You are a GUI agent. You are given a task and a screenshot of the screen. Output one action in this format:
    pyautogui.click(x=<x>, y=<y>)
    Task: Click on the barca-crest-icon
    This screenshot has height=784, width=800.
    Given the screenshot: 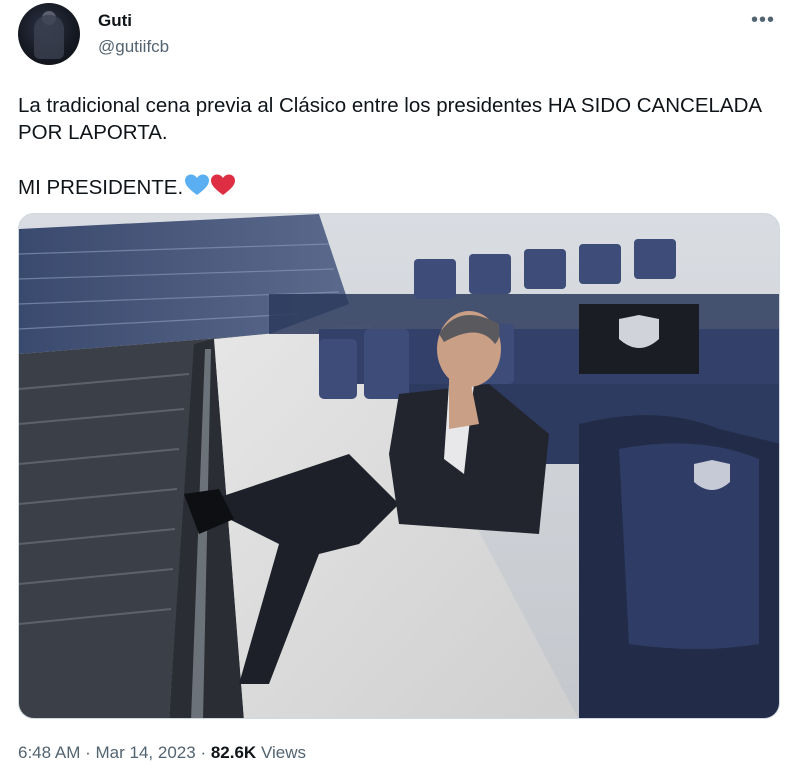 What is the action you would take?
    pyautogui.click(x=712, y=475)
    